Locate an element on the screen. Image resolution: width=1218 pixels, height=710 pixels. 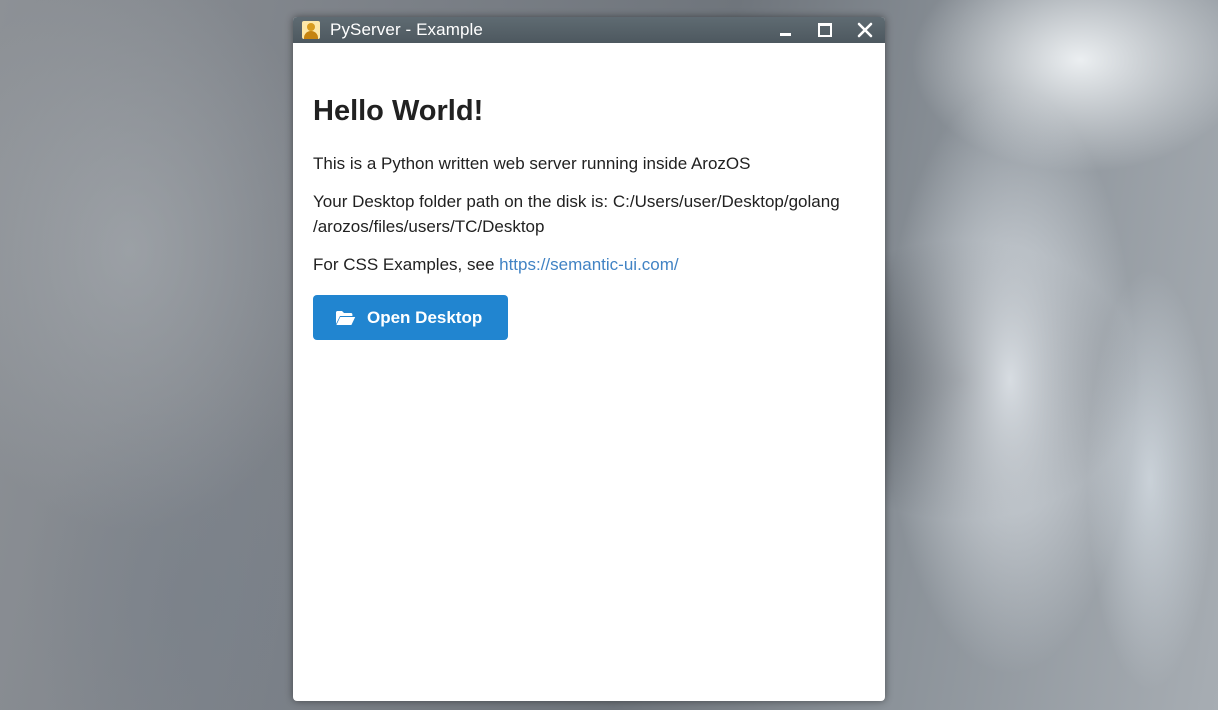
close-button is located at coordinates (865, 30).